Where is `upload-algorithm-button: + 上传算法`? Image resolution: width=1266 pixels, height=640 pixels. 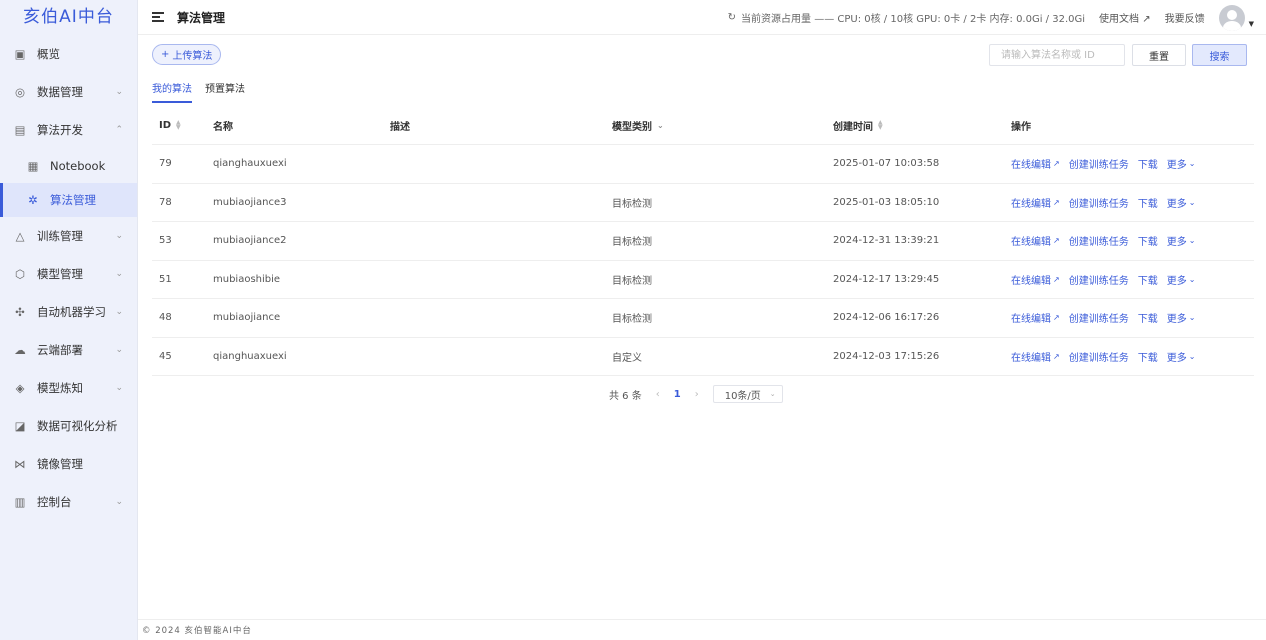 upload-algorithm-button: + 上传算法 is located at coordinates (187, 54).